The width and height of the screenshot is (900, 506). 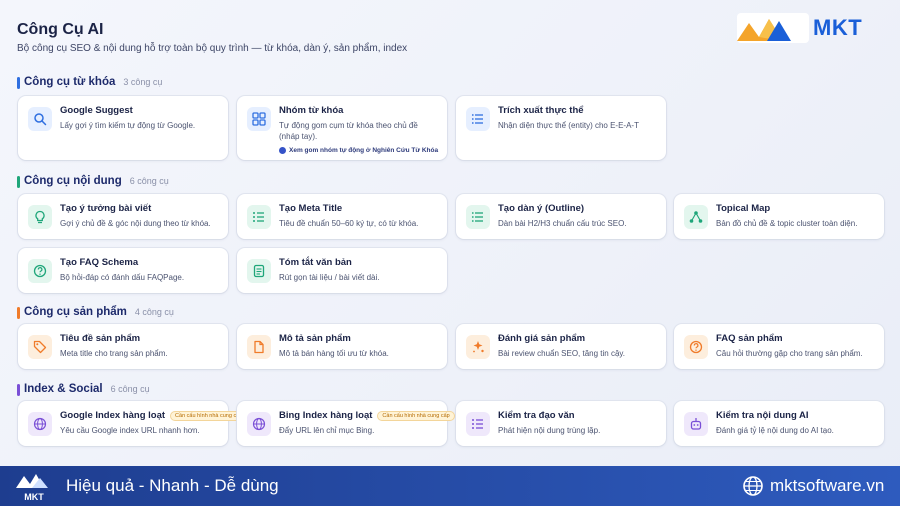 I want to click on document-icon, so click(x=259, y=271).